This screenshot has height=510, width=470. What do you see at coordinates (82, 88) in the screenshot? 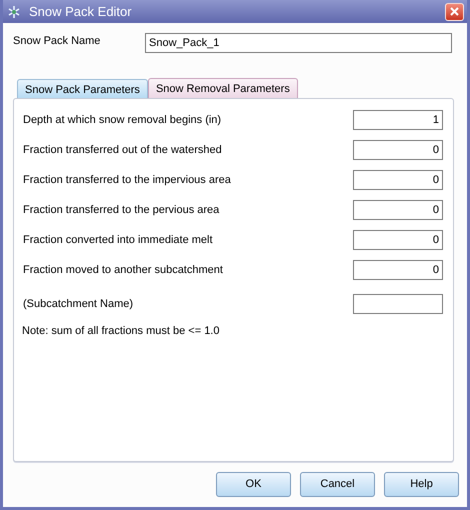
I see `tab: Snow Pack Parameters` at bounding box center [82, 88].